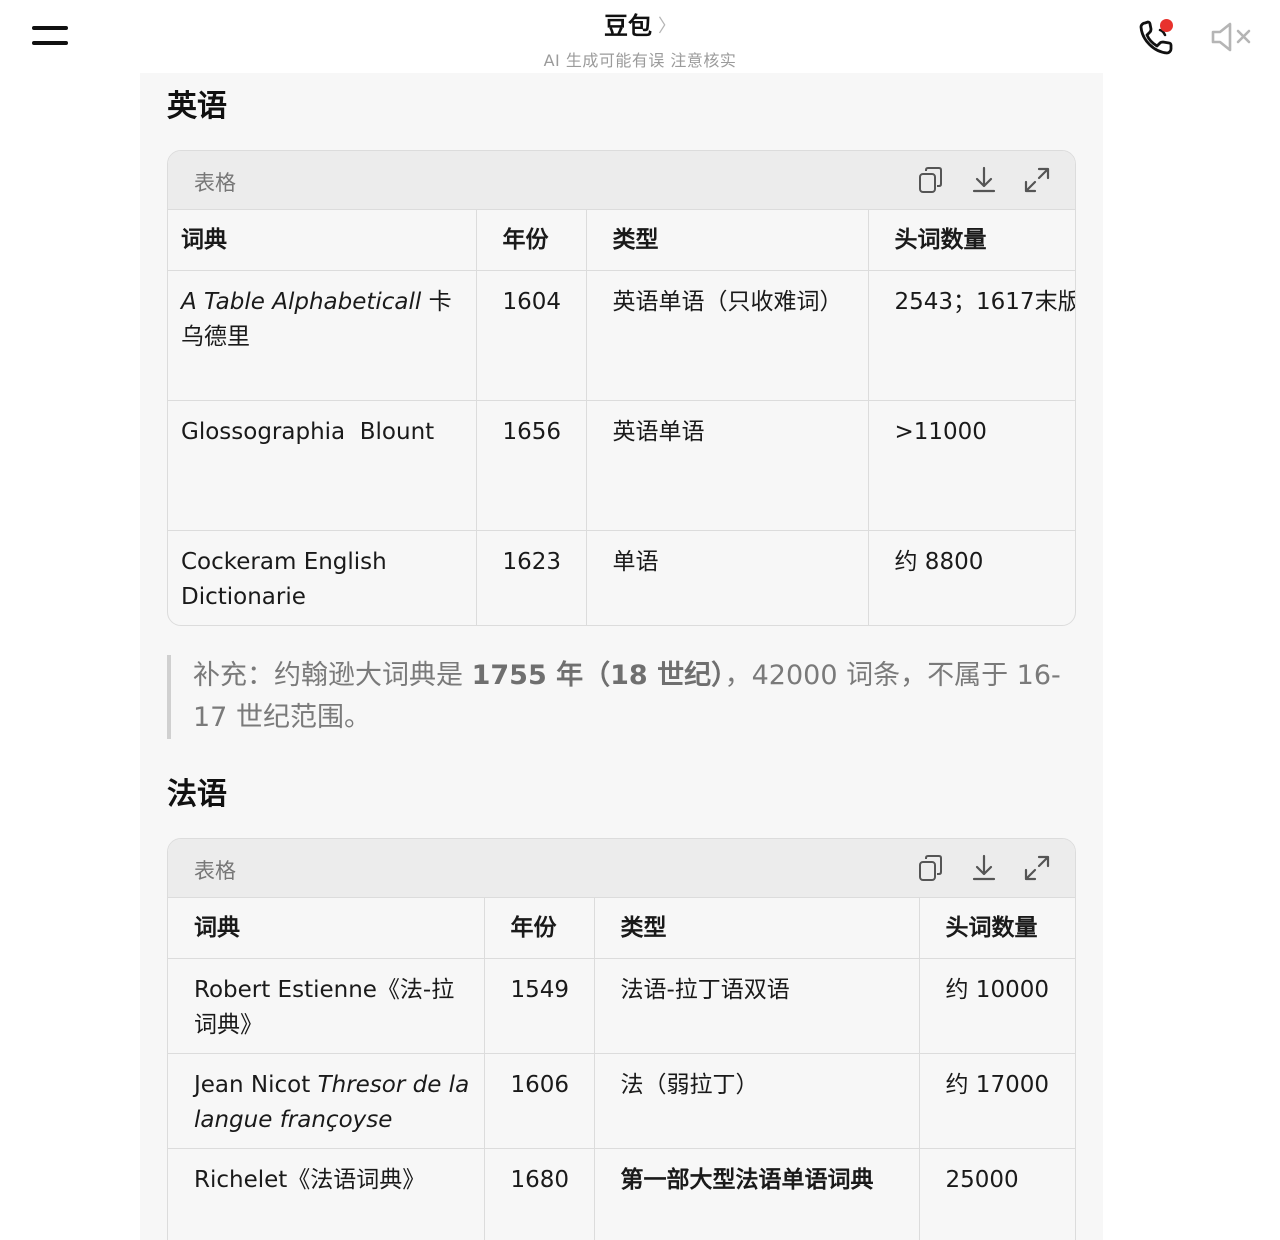 This screenshot has width=1280, height=1240. Describe the element at coordinates (326, 1194) in the screenshot. I see `dictionary-cell: Richelet《法语词典》` at that location.